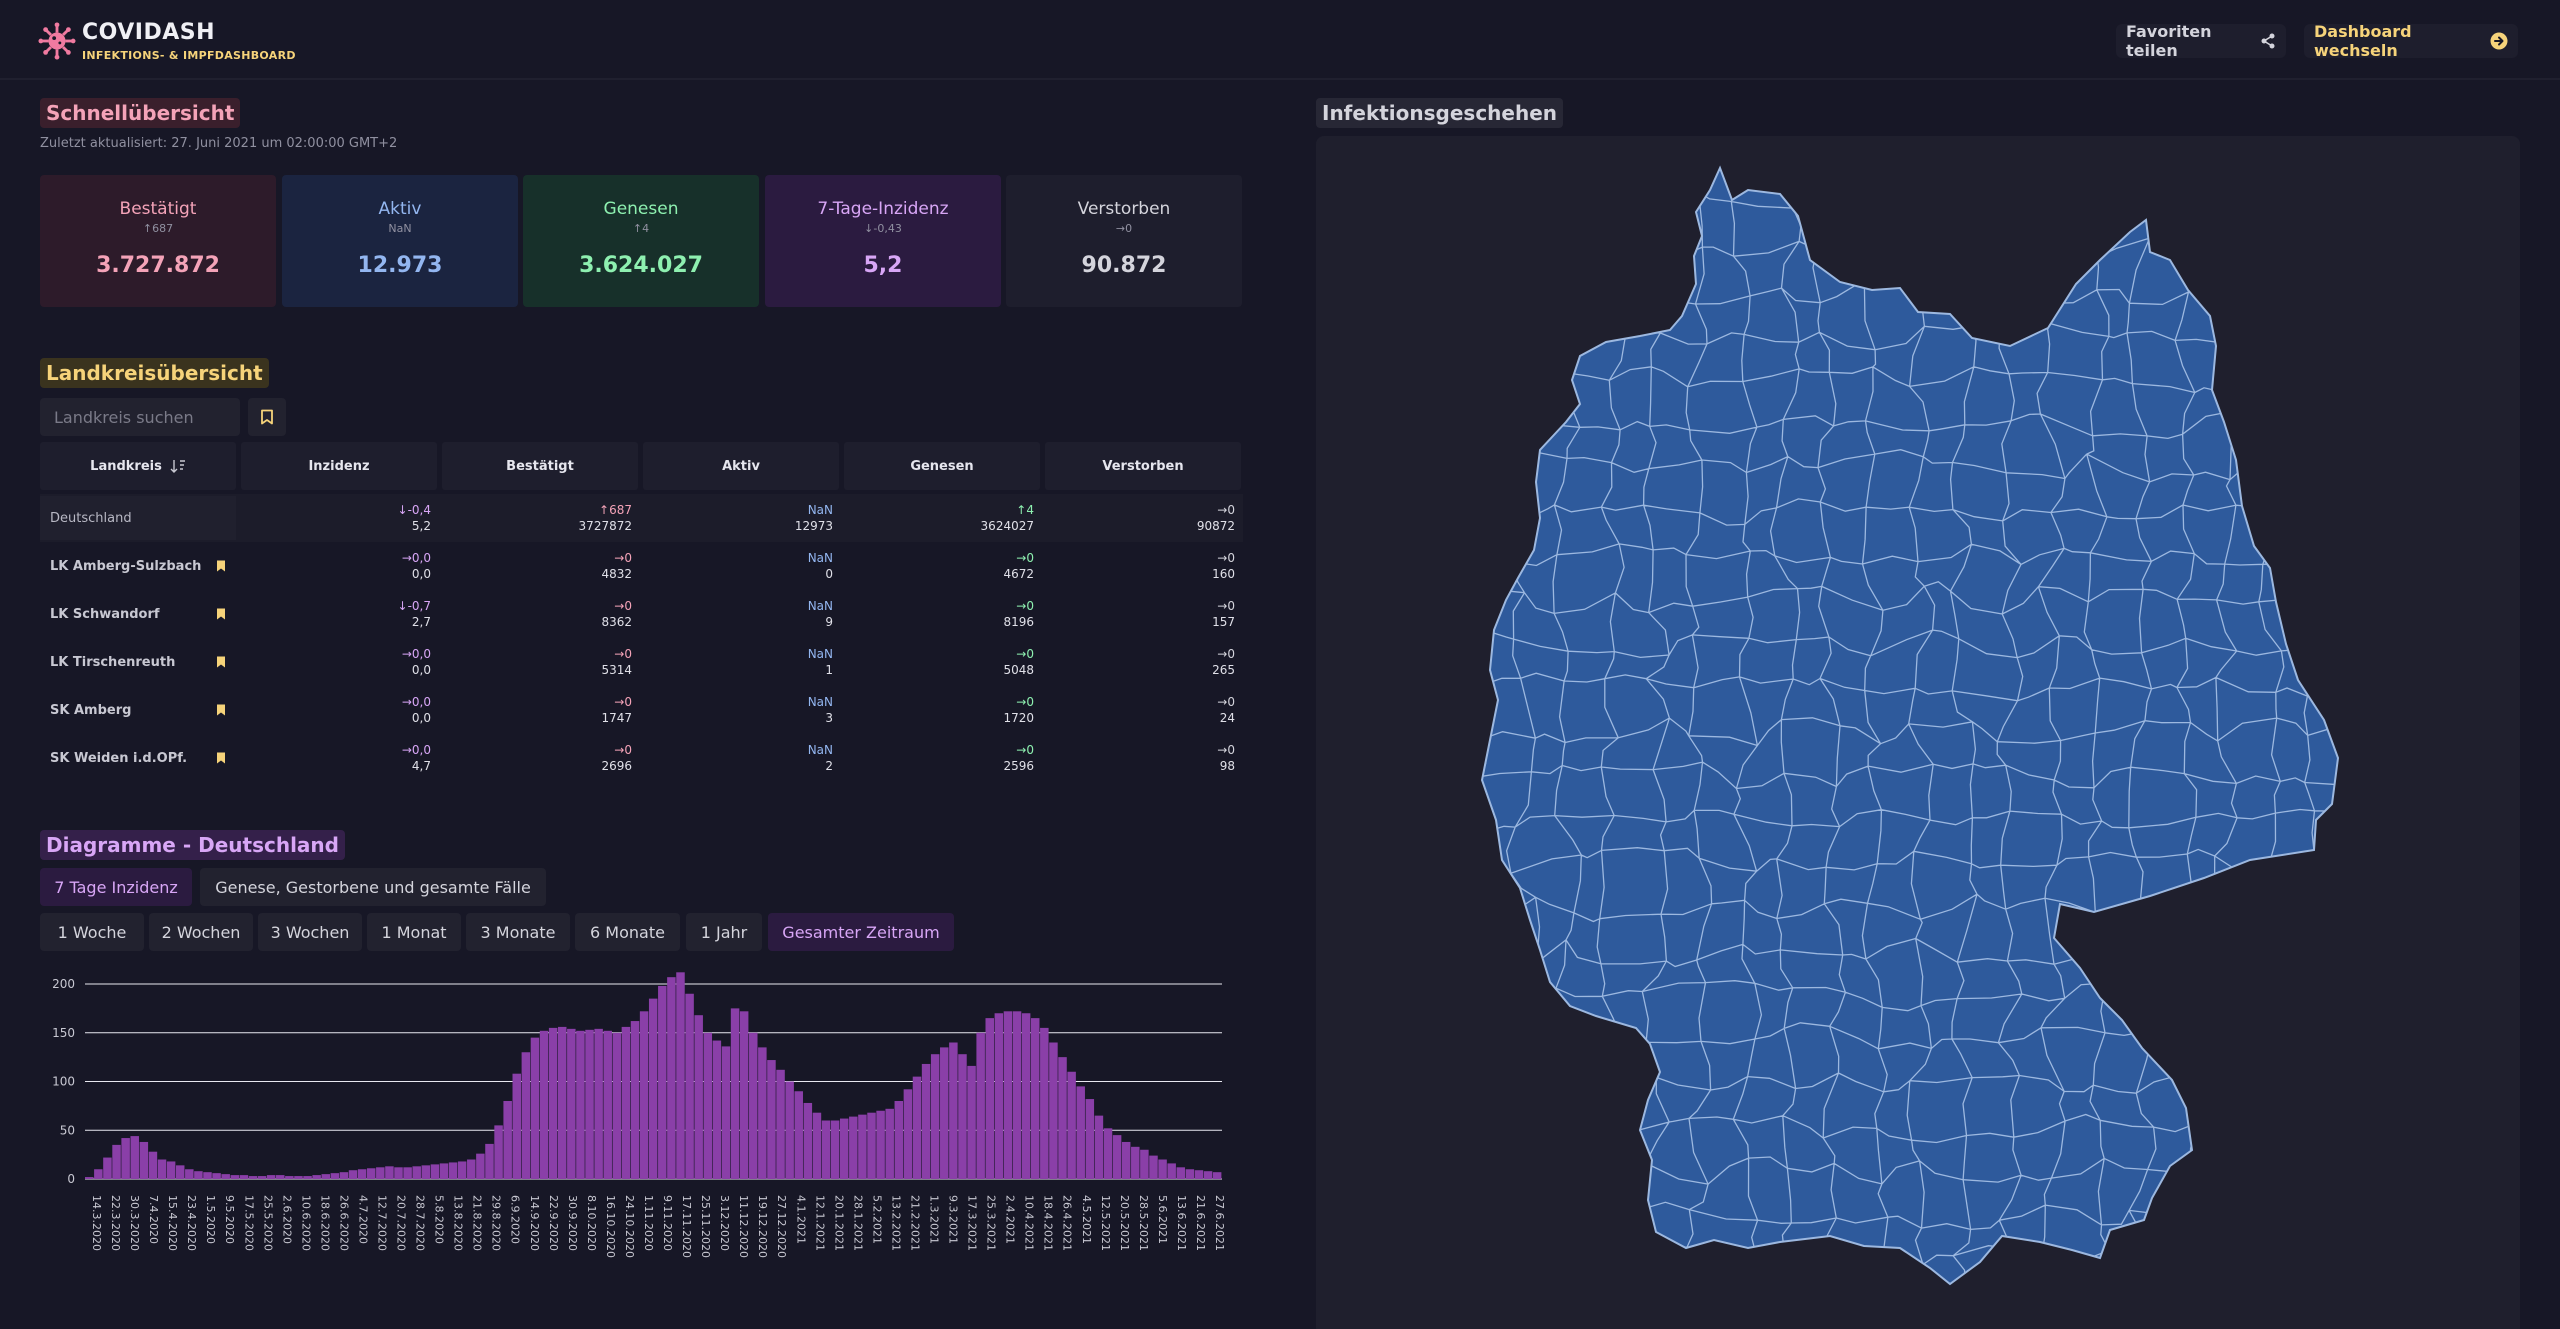  What do you see at coordinates (540, 466) in the screenshot?
I see `column-header-confirmed: Bestätigt` at bounding box center [540, 466].